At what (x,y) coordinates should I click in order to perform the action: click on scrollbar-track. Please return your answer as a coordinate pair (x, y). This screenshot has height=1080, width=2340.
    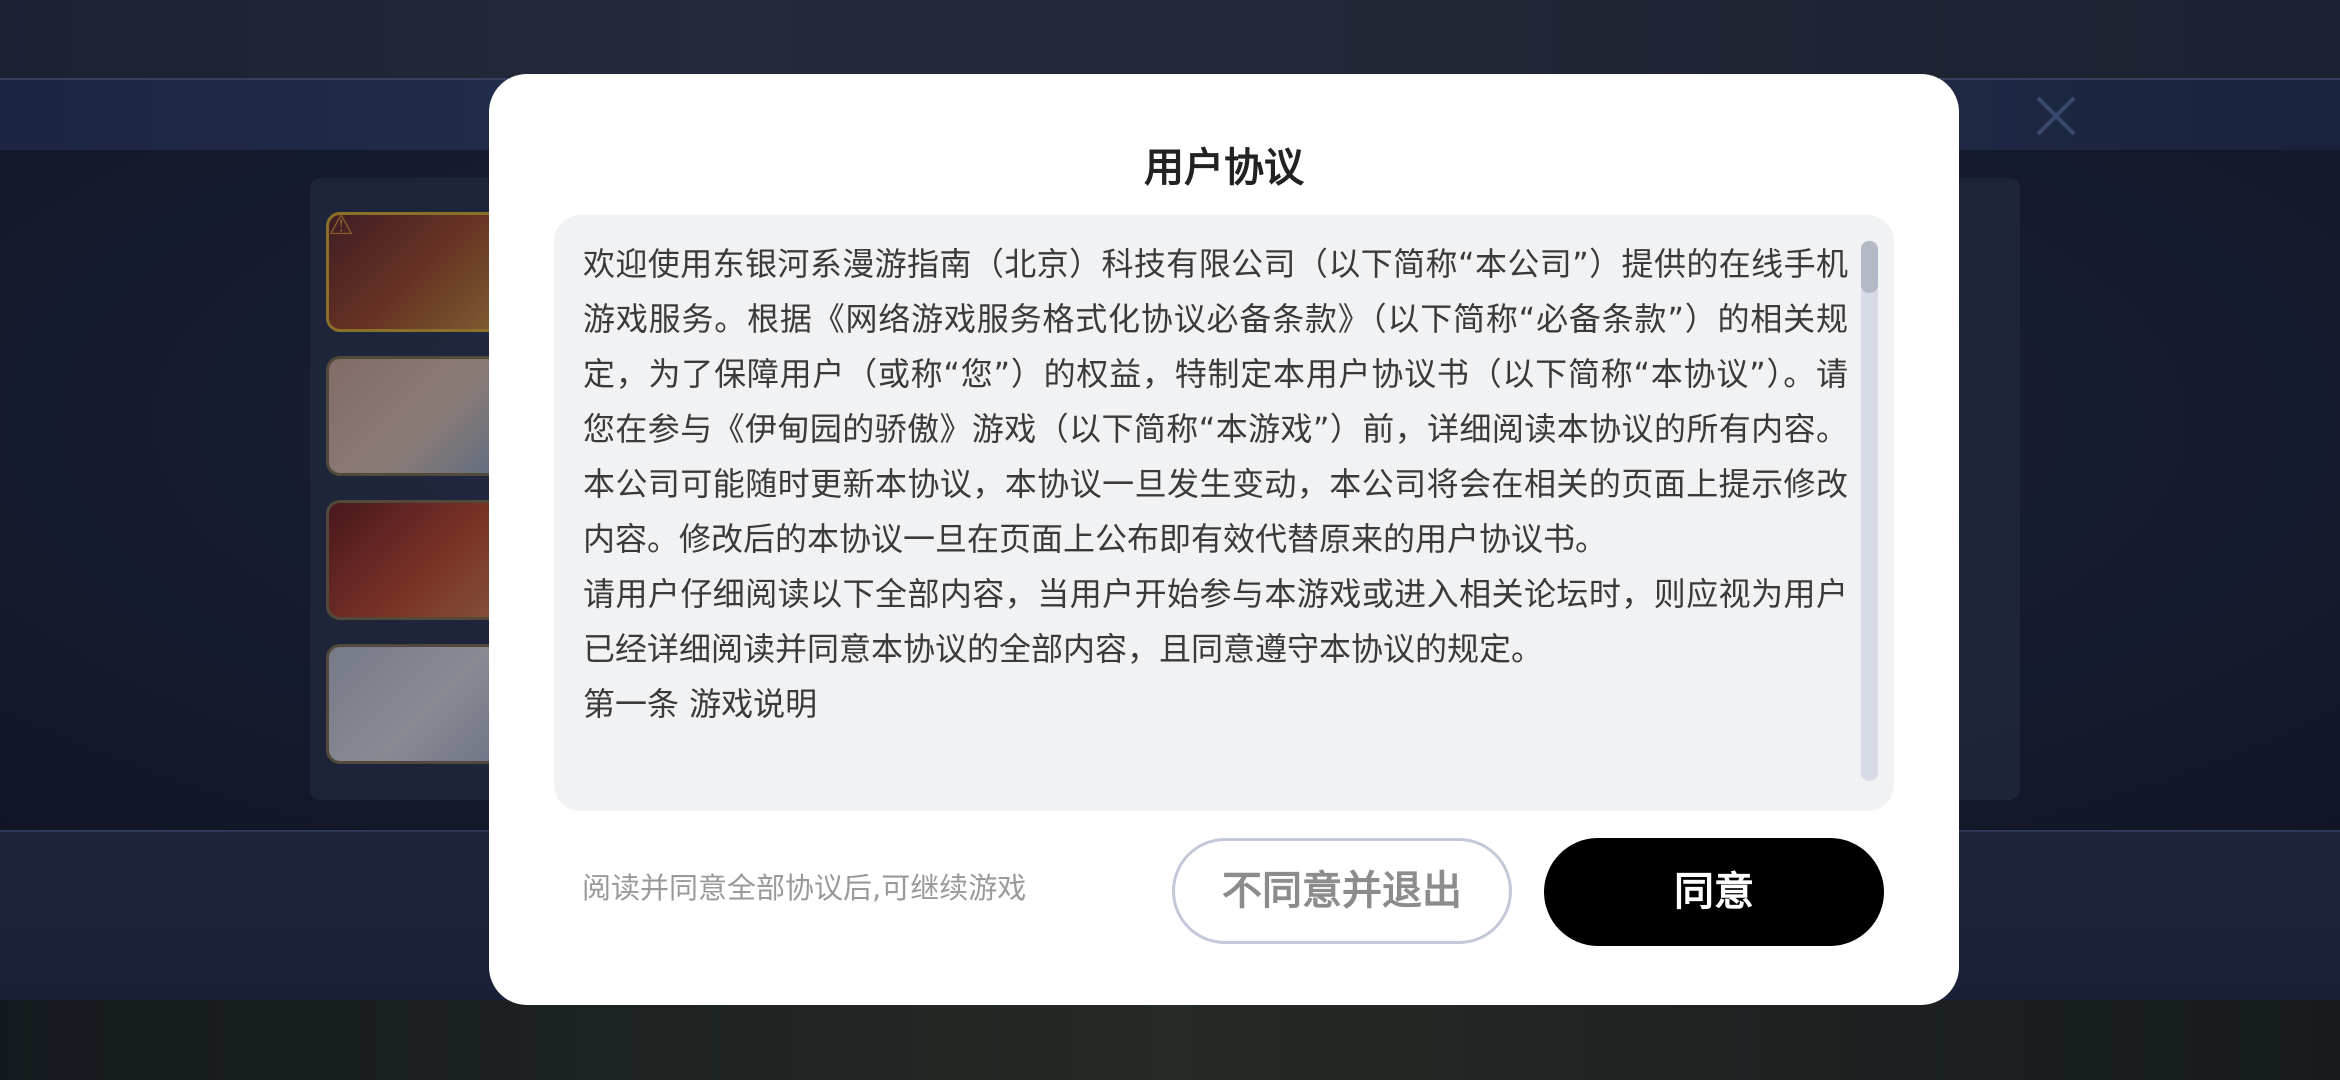
    Looking at the image, I should click on (1869, 511).